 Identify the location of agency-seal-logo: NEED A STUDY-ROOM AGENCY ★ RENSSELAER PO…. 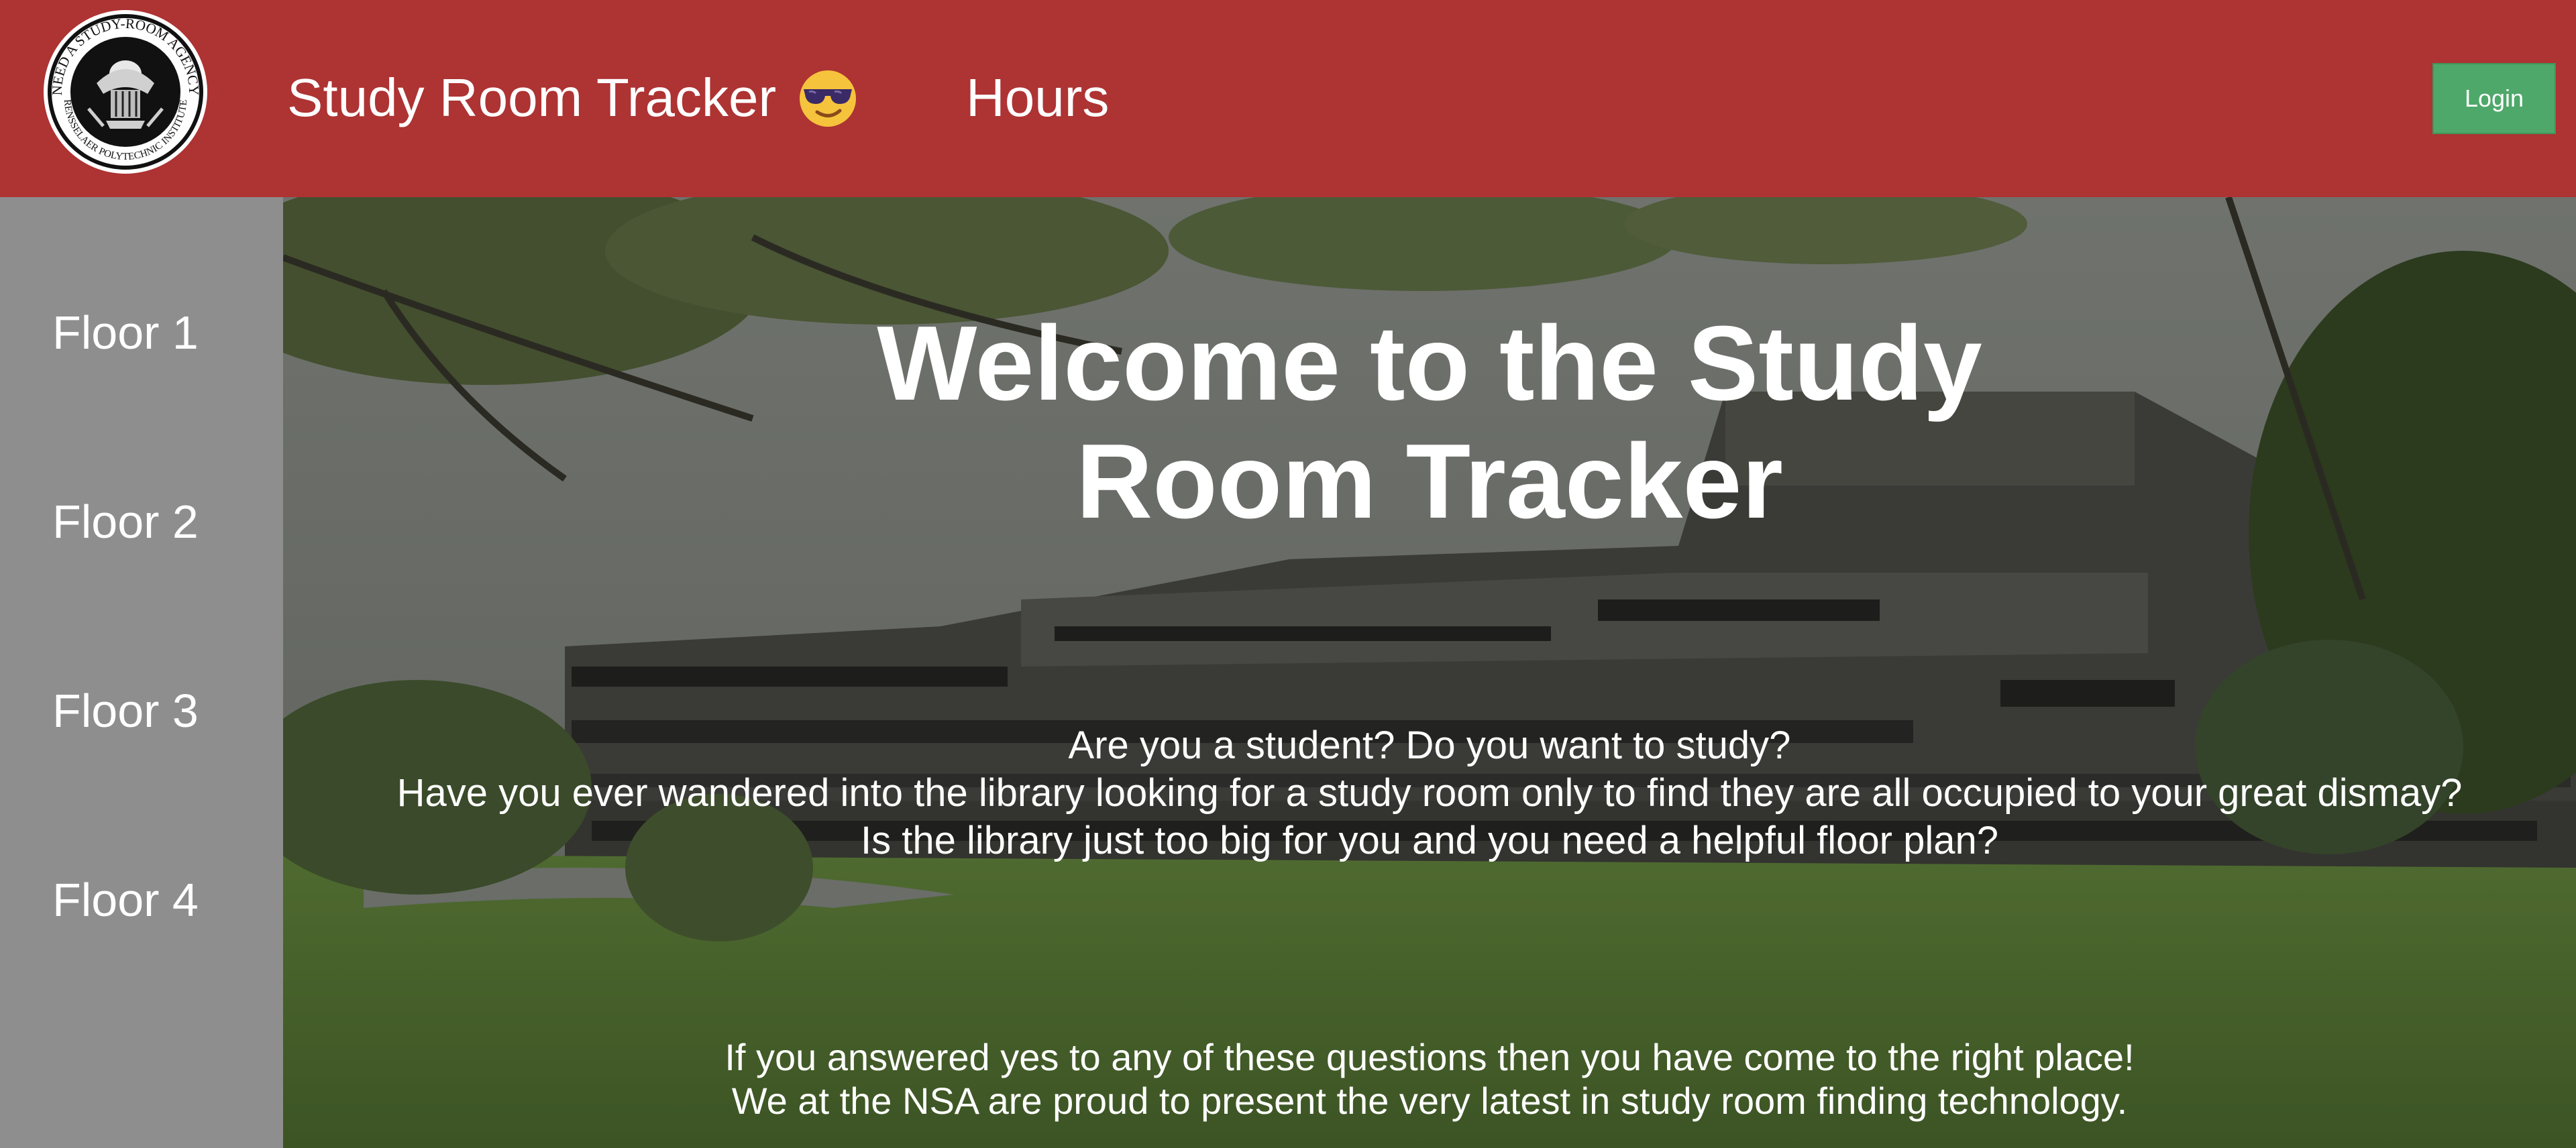
(125, 92).